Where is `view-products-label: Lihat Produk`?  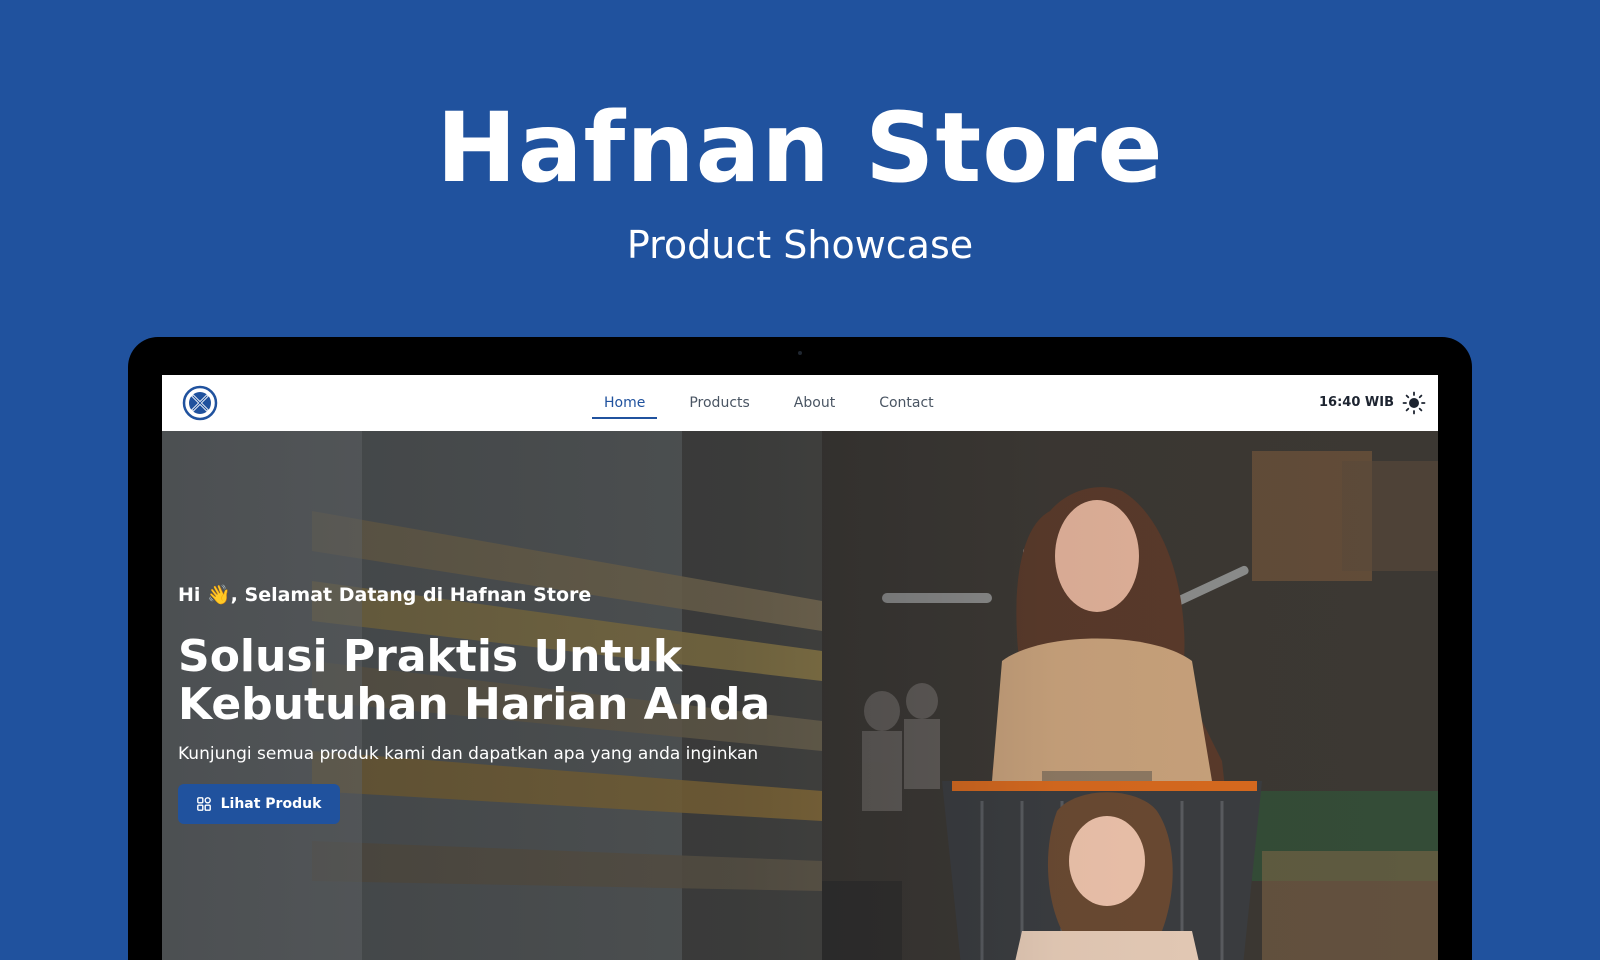 view-products-label: Lihat Produk is located at coordinates (271, 804).